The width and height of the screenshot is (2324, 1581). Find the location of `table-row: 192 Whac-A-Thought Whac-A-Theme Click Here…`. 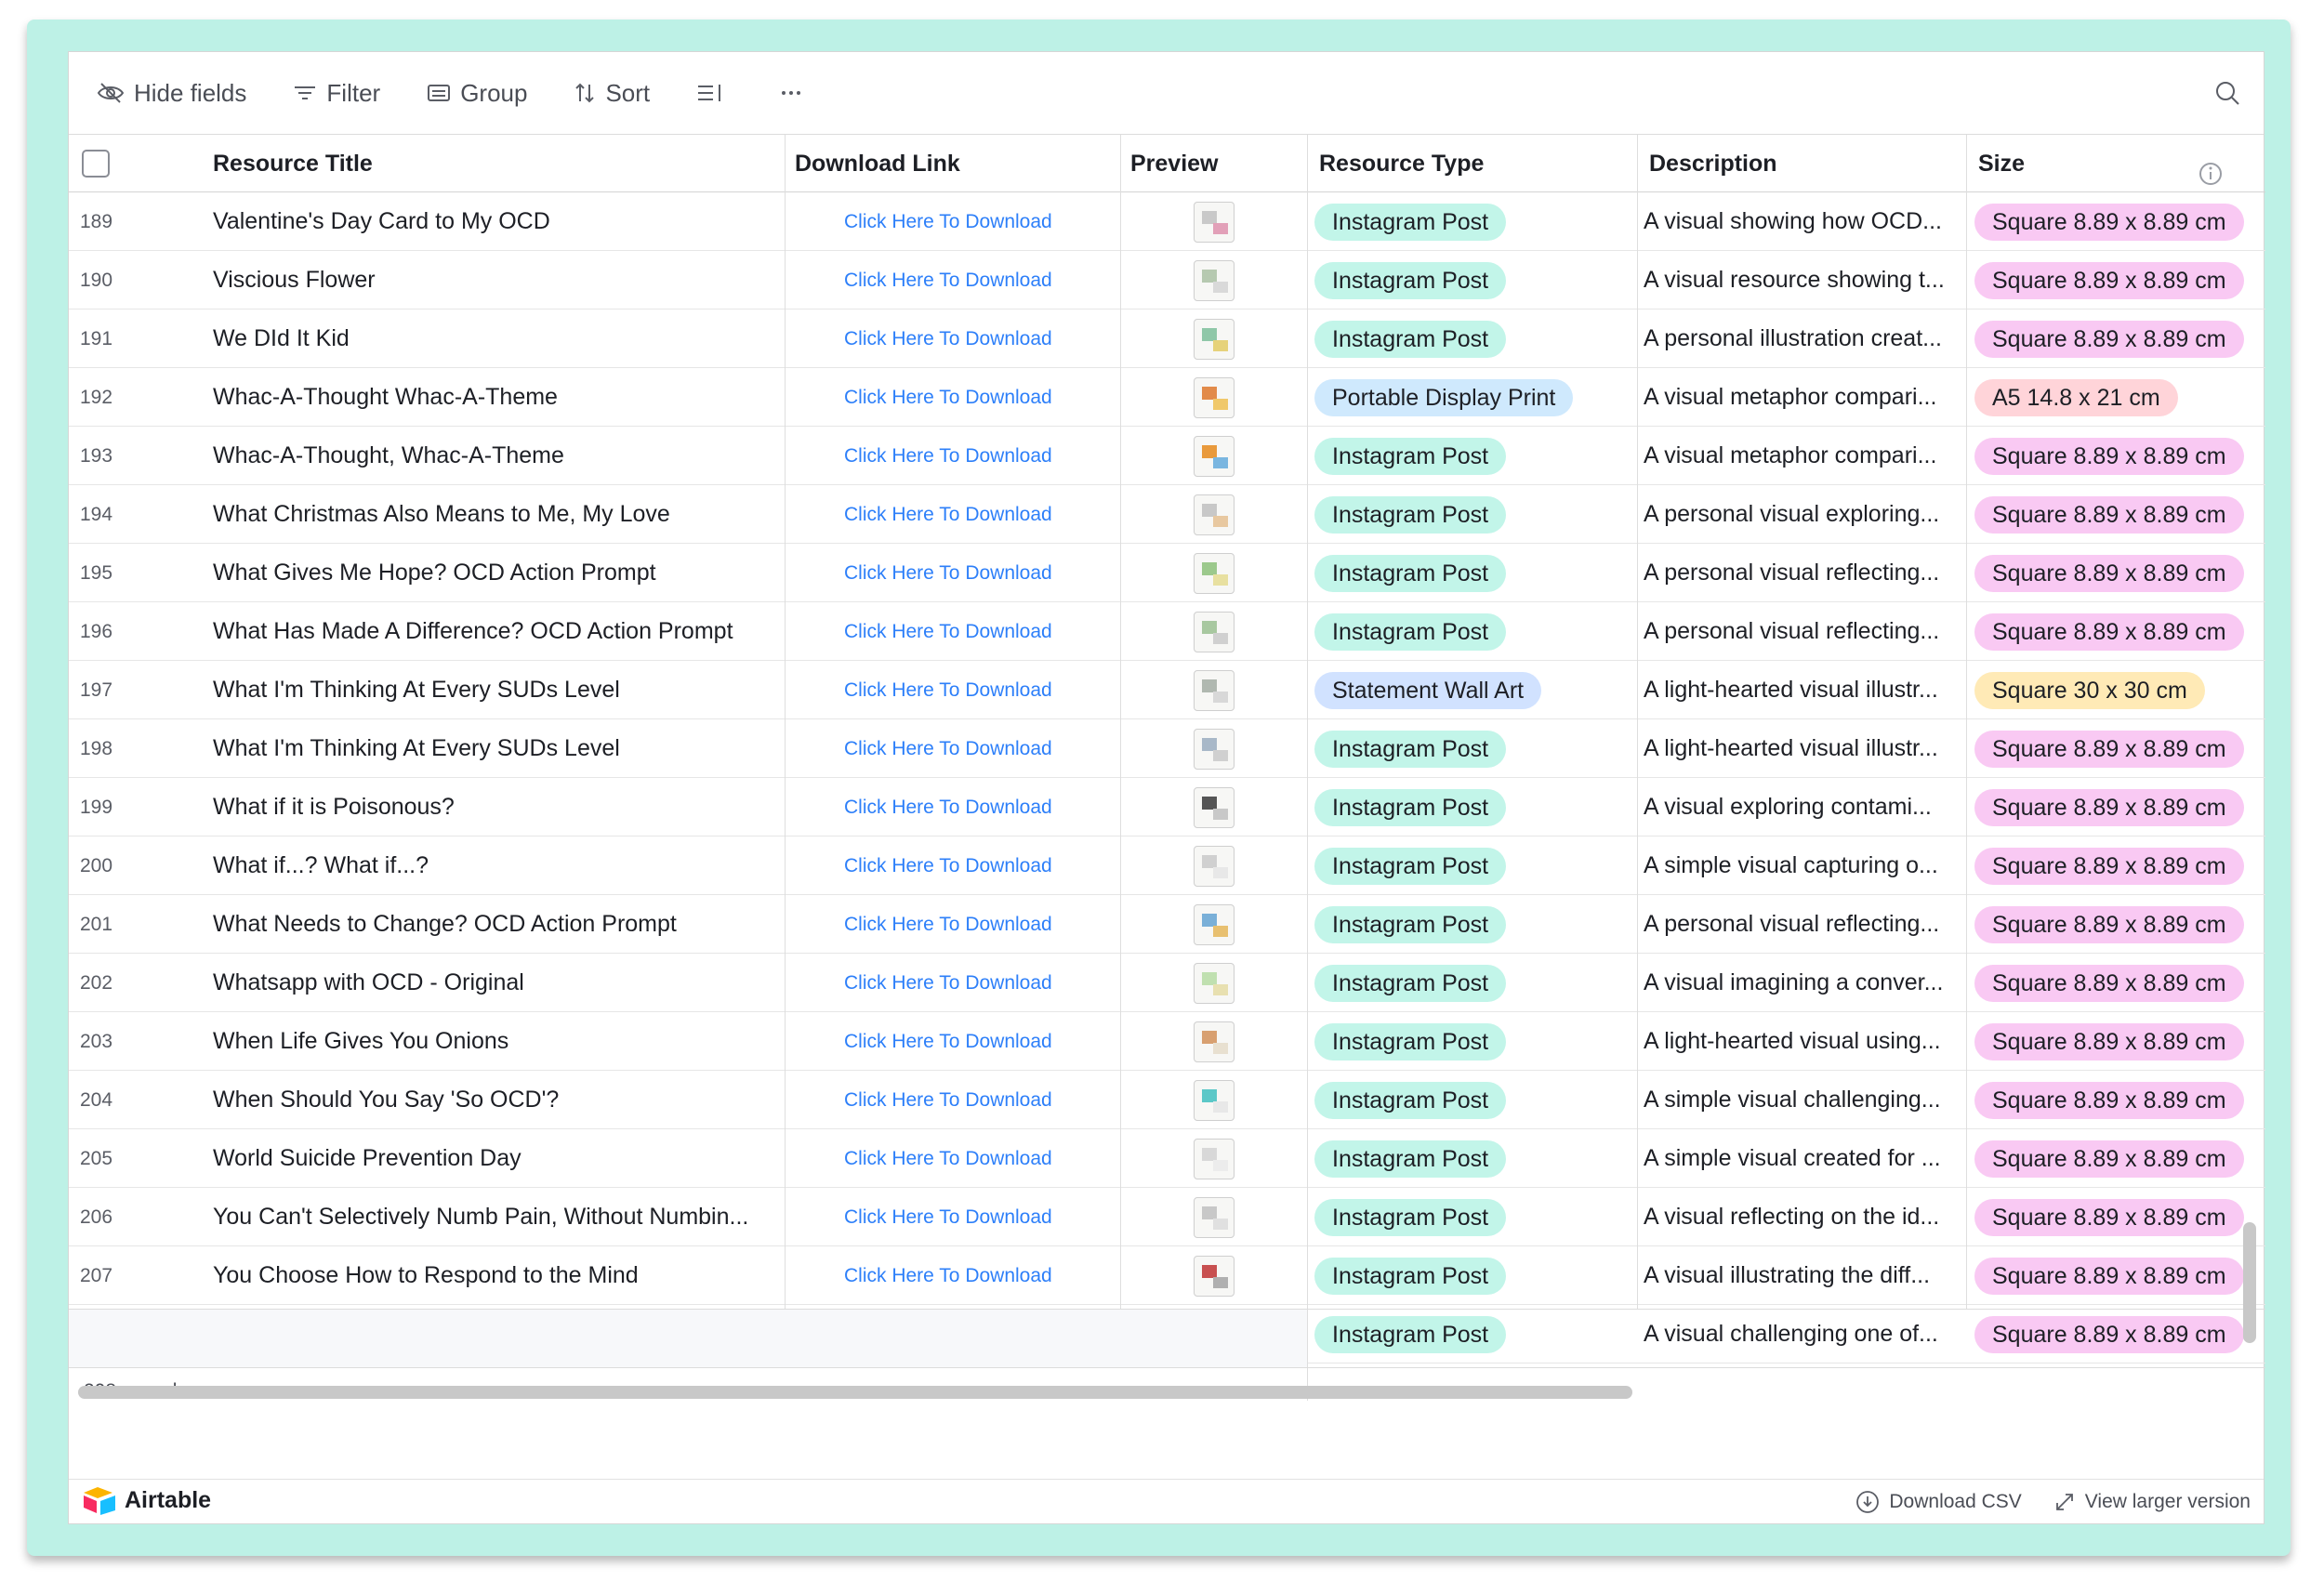

table-row: 192 Whac-A-Thought Whac-A-Theme Click Here… is located at coordinates (1167, 397).